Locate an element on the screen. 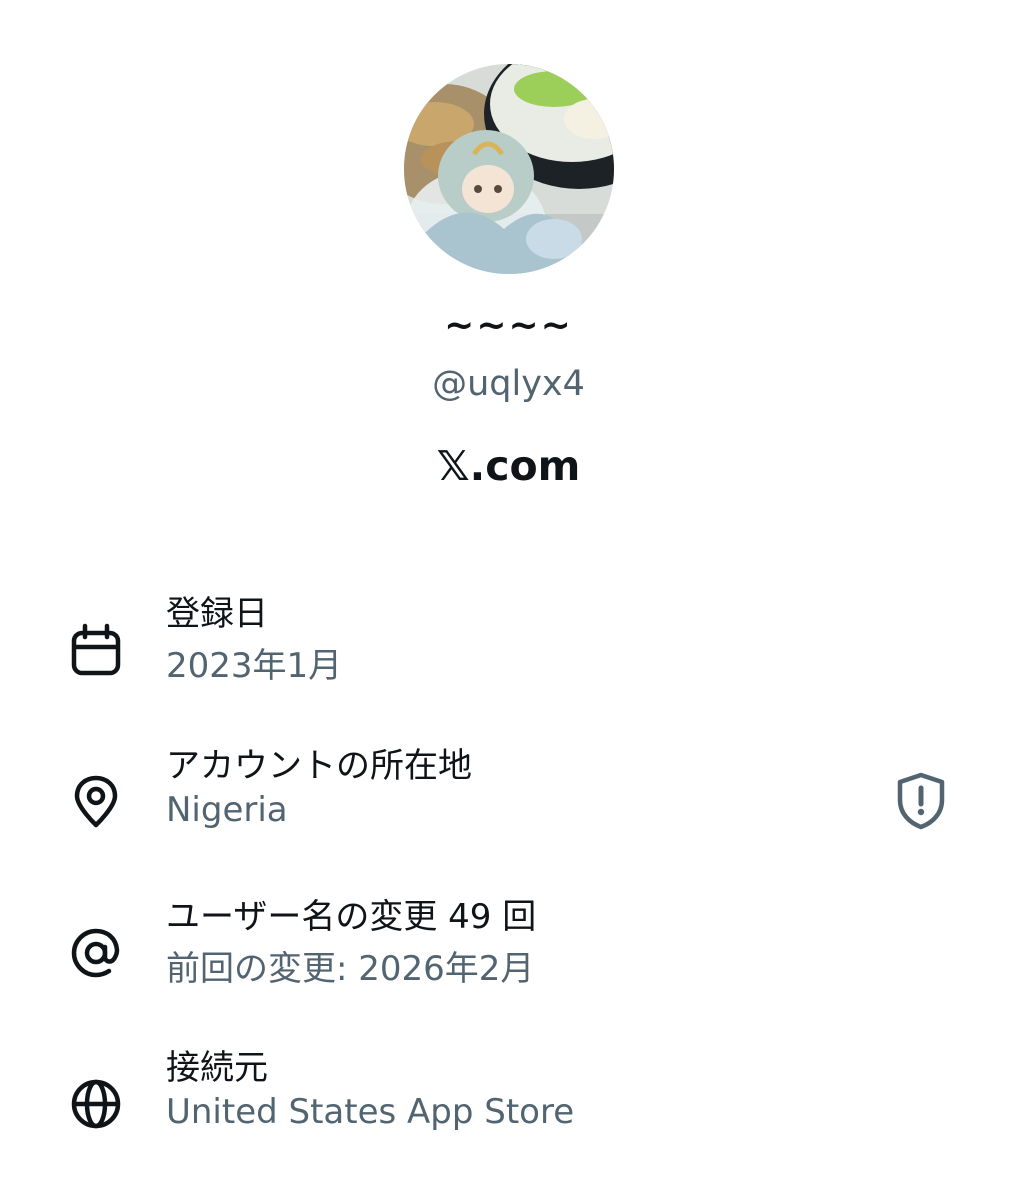 This screenshot has width=1017, height=1200. username-handle: @uqlyx4 is located at coordinates (508, 384).